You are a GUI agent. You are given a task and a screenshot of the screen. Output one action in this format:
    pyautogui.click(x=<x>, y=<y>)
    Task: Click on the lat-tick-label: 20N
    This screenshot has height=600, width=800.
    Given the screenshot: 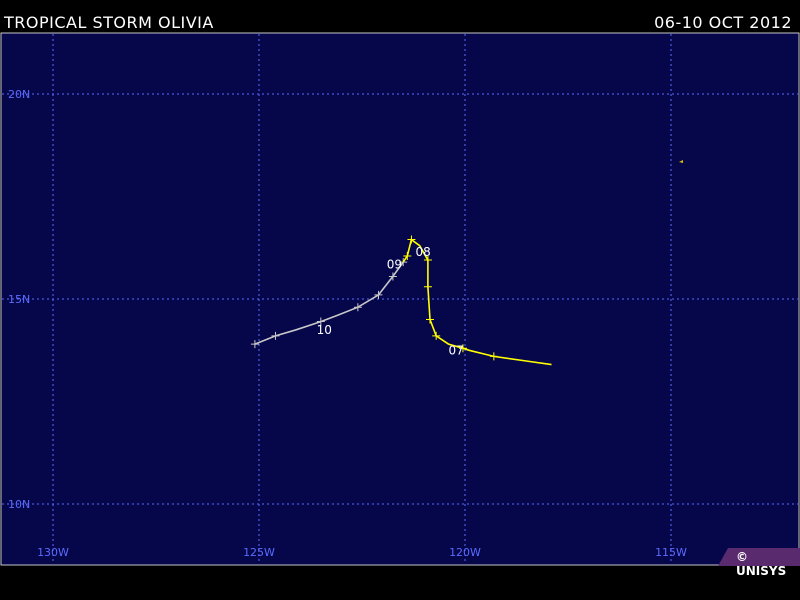 What is the action you would take?
    pyautogui.click(x=19, y=94)
    